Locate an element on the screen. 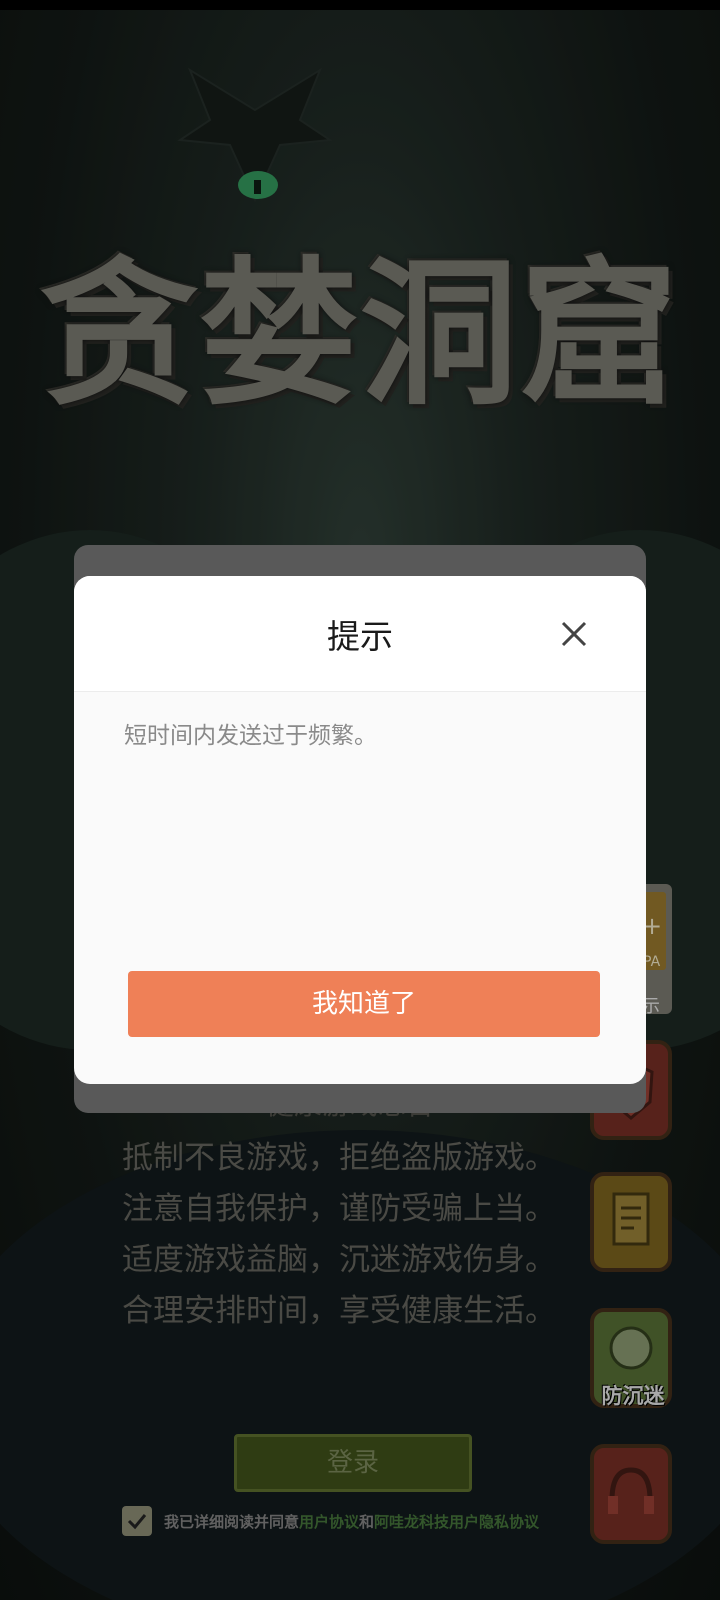  close-button is located at coordinates (574, 634).